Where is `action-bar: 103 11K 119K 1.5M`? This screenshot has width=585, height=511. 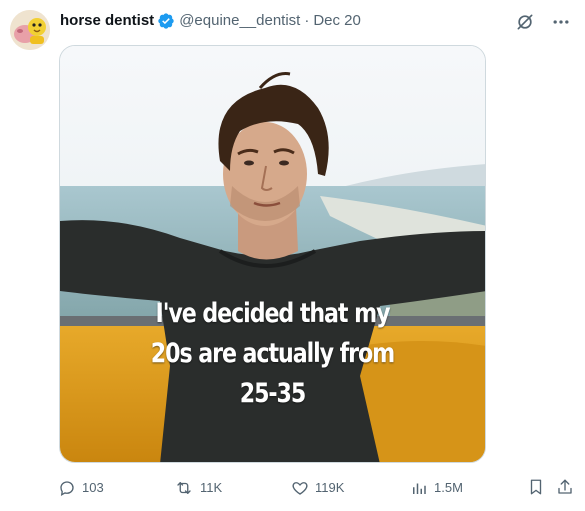
action-bar: 103 11K 119K 1.5M is located at coordinates (318, 488).